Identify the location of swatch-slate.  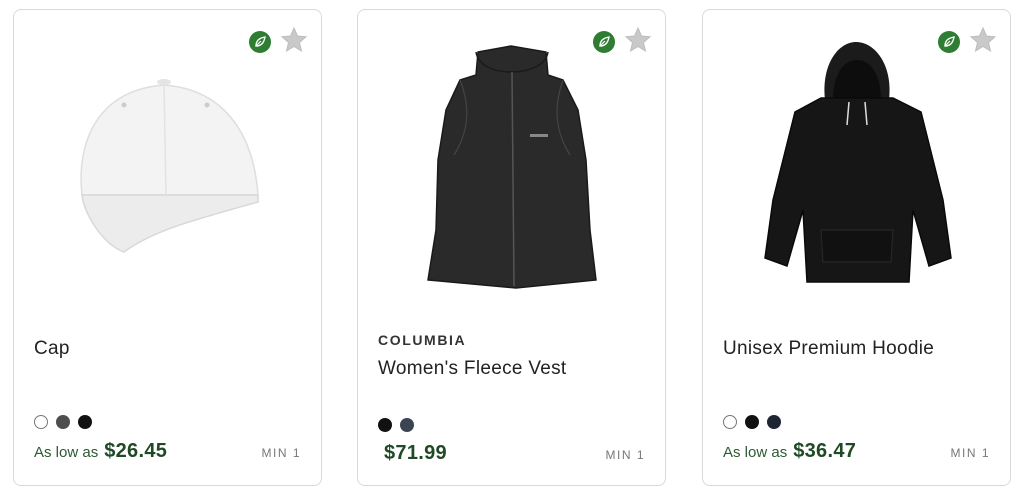
(407, 425).